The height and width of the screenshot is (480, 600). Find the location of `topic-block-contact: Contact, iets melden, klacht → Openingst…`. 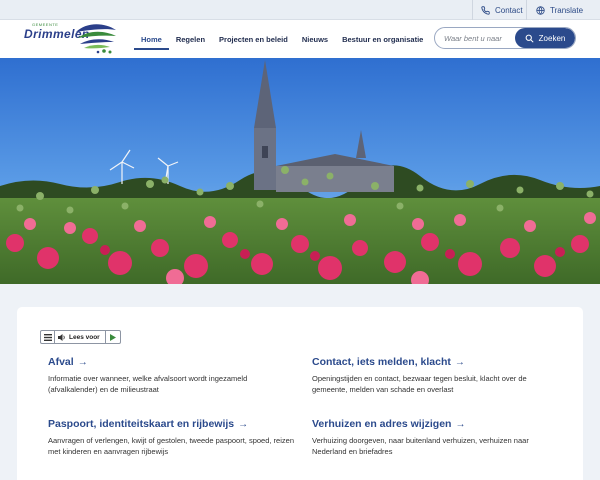

topic-block-contact: Contact, iets melden, klacht → Openingst… is located at coordinates (437, 375).